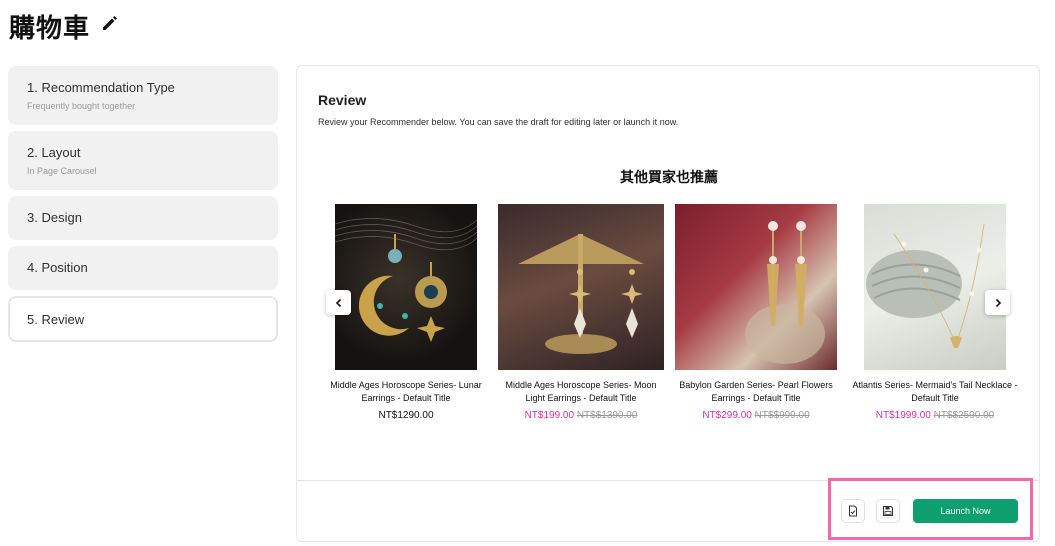 The width and height of the screenshot is (1055, 546). What do you see at coordinates (56, 319) in the screenshot?
I see `step-title: 5. Review` at bounding box center [56, 319].